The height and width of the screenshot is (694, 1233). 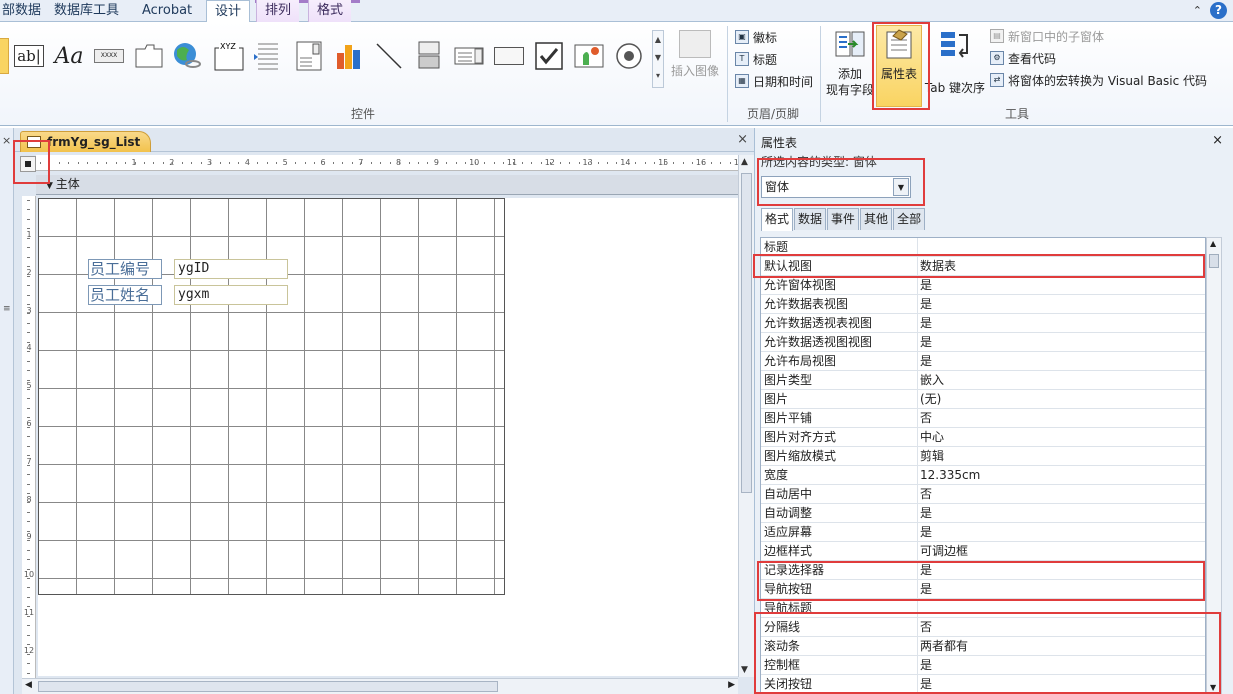 What do you see at coordinates (109, 56) in the screenshot?
I see `button-control-icon: XXXX` at bounding box center [109, 56].